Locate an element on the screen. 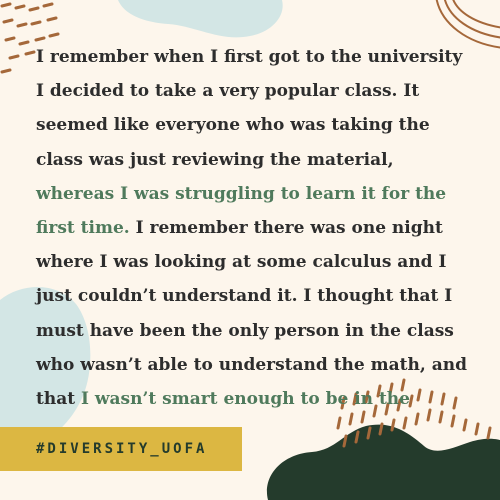 This screenshot has height=500, width=500. top-blob-shape is located at coordinates (200, 19).